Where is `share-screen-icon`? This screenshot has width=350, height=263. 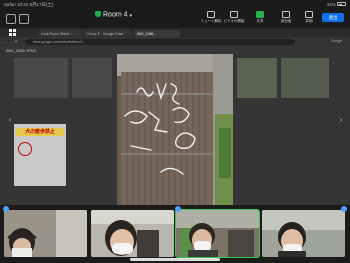
share-screen-icon is located at coordinates (260, 14).